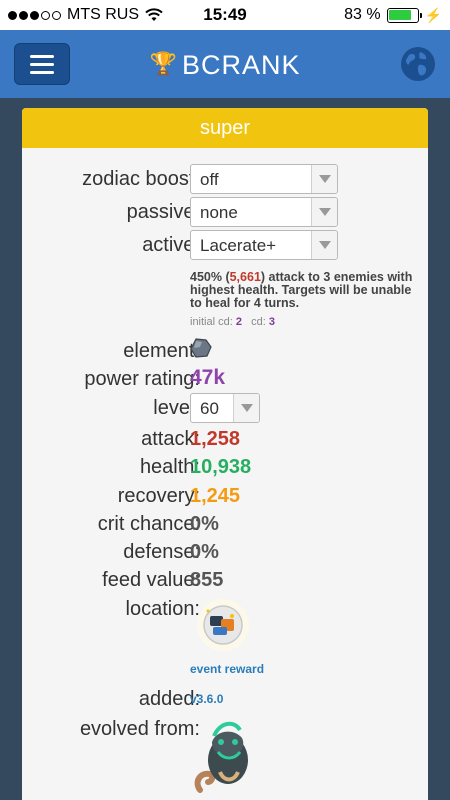  Describe the element at coordinates (201, 348) in the screenshot. I see `rock-element-icon` at that location.